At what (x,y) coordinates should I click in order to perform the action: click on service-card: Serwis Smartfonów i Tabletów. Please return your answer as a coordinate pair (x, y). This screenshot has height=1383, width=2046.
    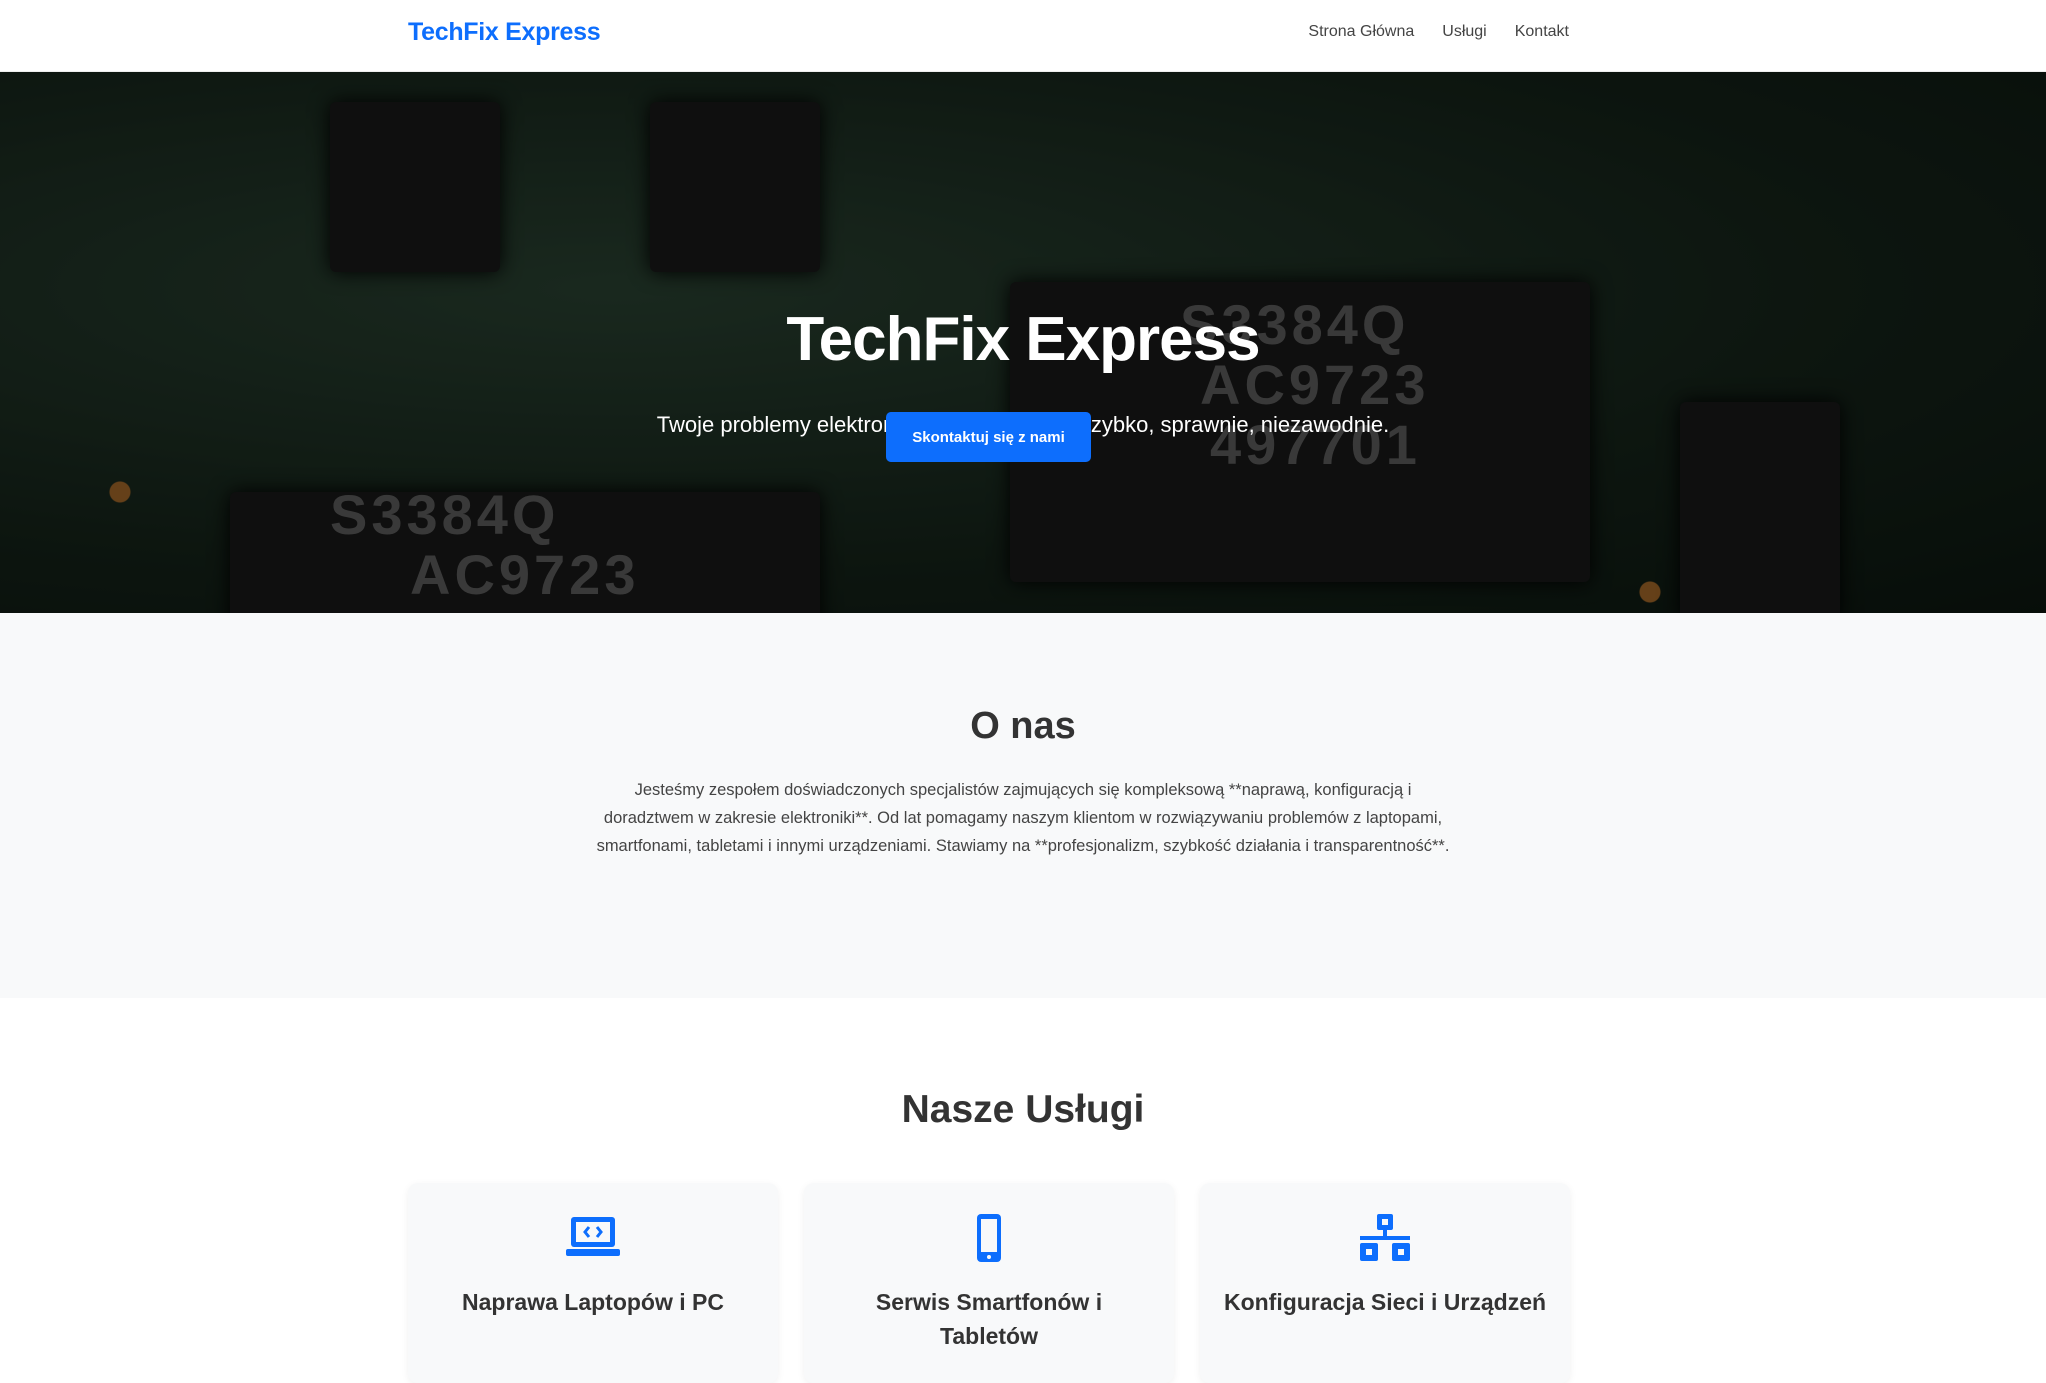
    Looking at the image, I should click on (989, 1283).